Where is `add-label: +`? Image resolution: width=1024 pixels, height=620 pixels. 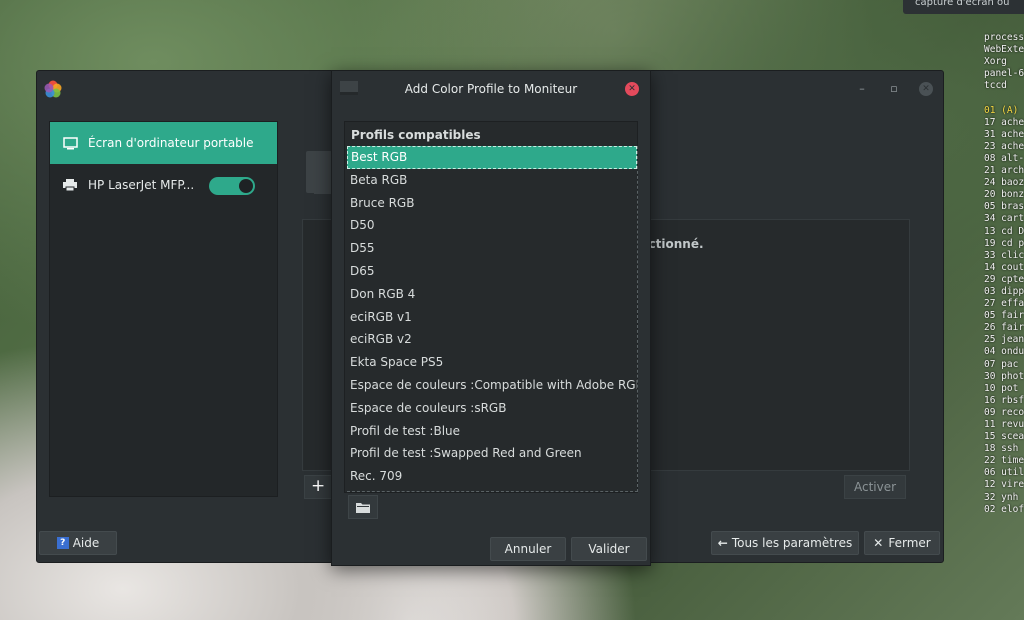
add-label: + is located at coordinates (318, 486).